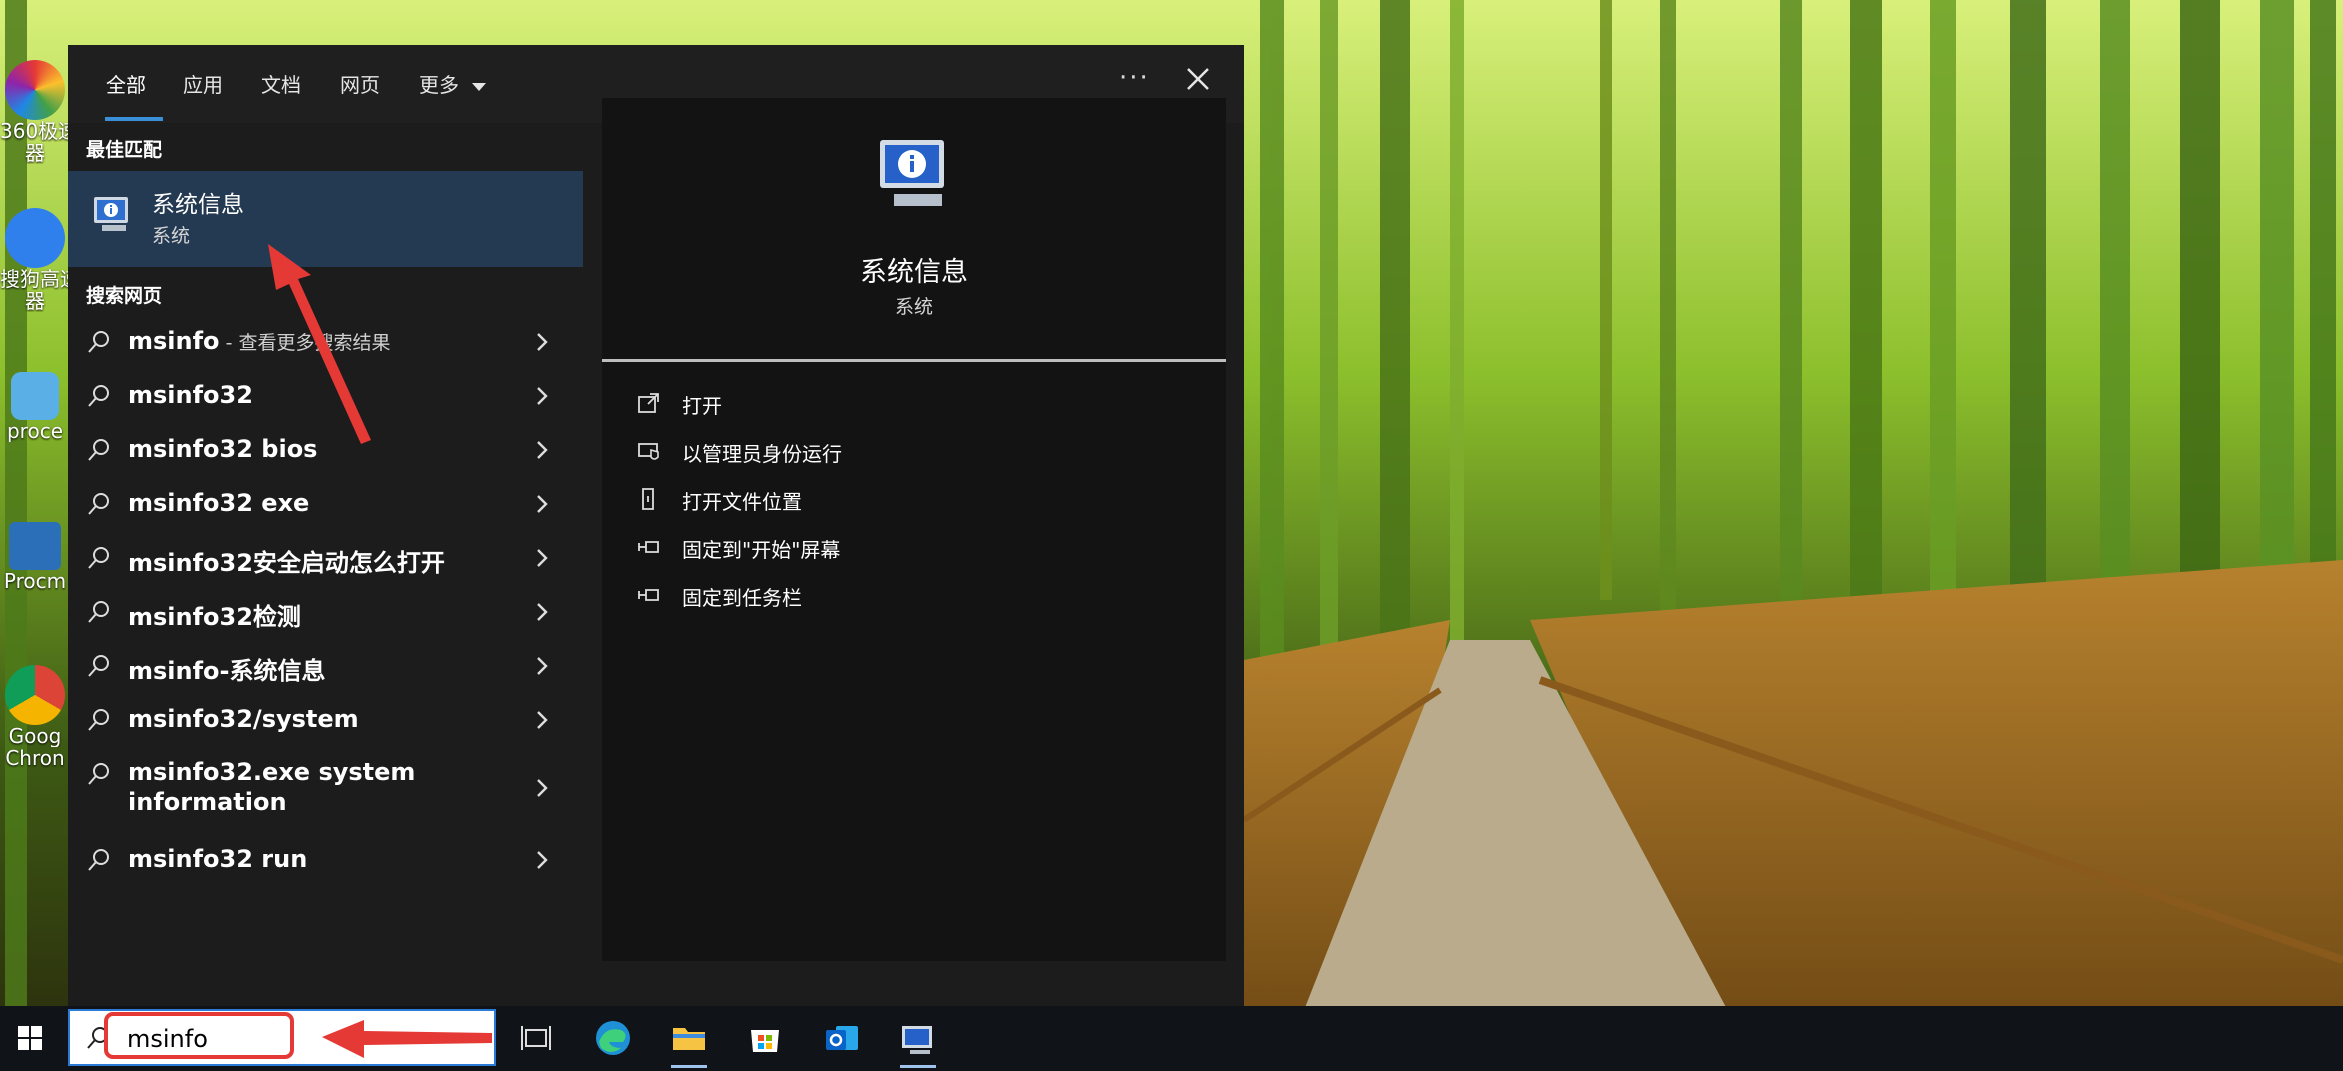  I want to click on best-match-heading: 最佳匹配, so click(124, 150).